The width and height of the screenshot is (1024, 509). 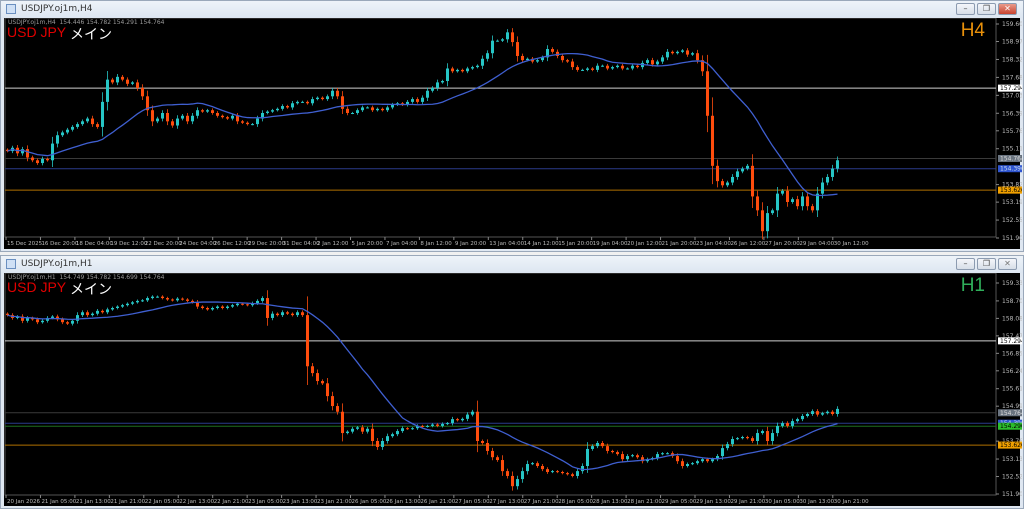 What do you see at coordinates (1011, 158) in the screenshot?
I see `price-level-label: 154.764` at bounding box center [1011, 158].